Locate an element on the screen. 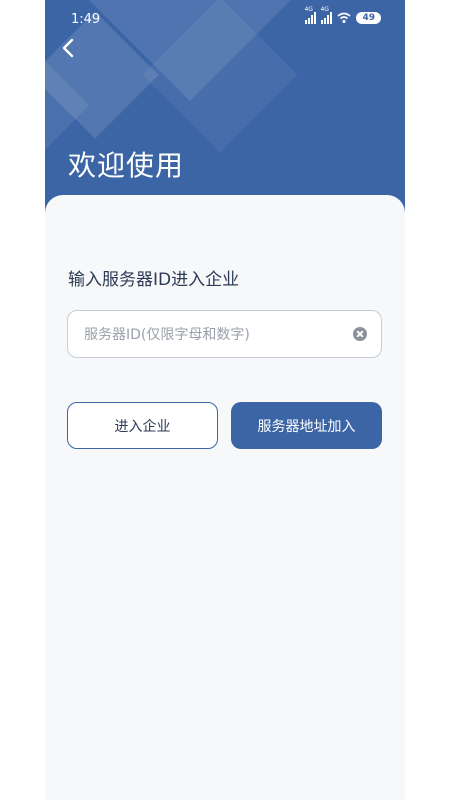  status-bar: 1:49 4G 4G 49 is located at coordinates (225, 20).